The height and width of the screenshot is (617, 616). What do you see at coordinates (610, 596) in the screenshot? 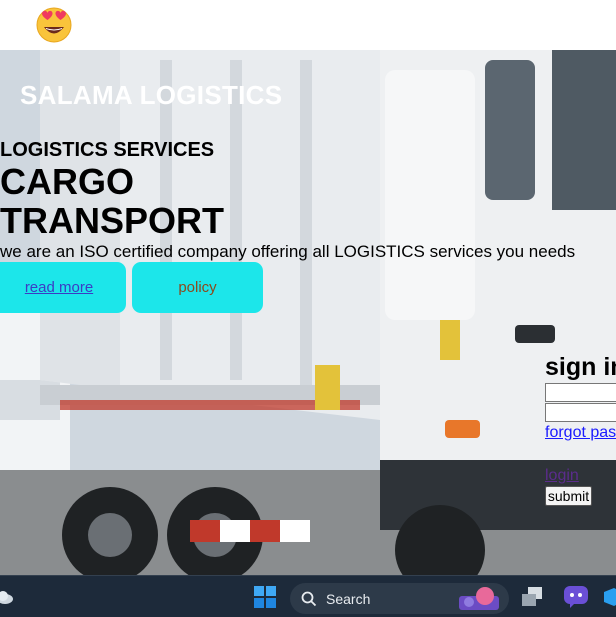
I see `vscode-icon` at bounding box center [610, 596].